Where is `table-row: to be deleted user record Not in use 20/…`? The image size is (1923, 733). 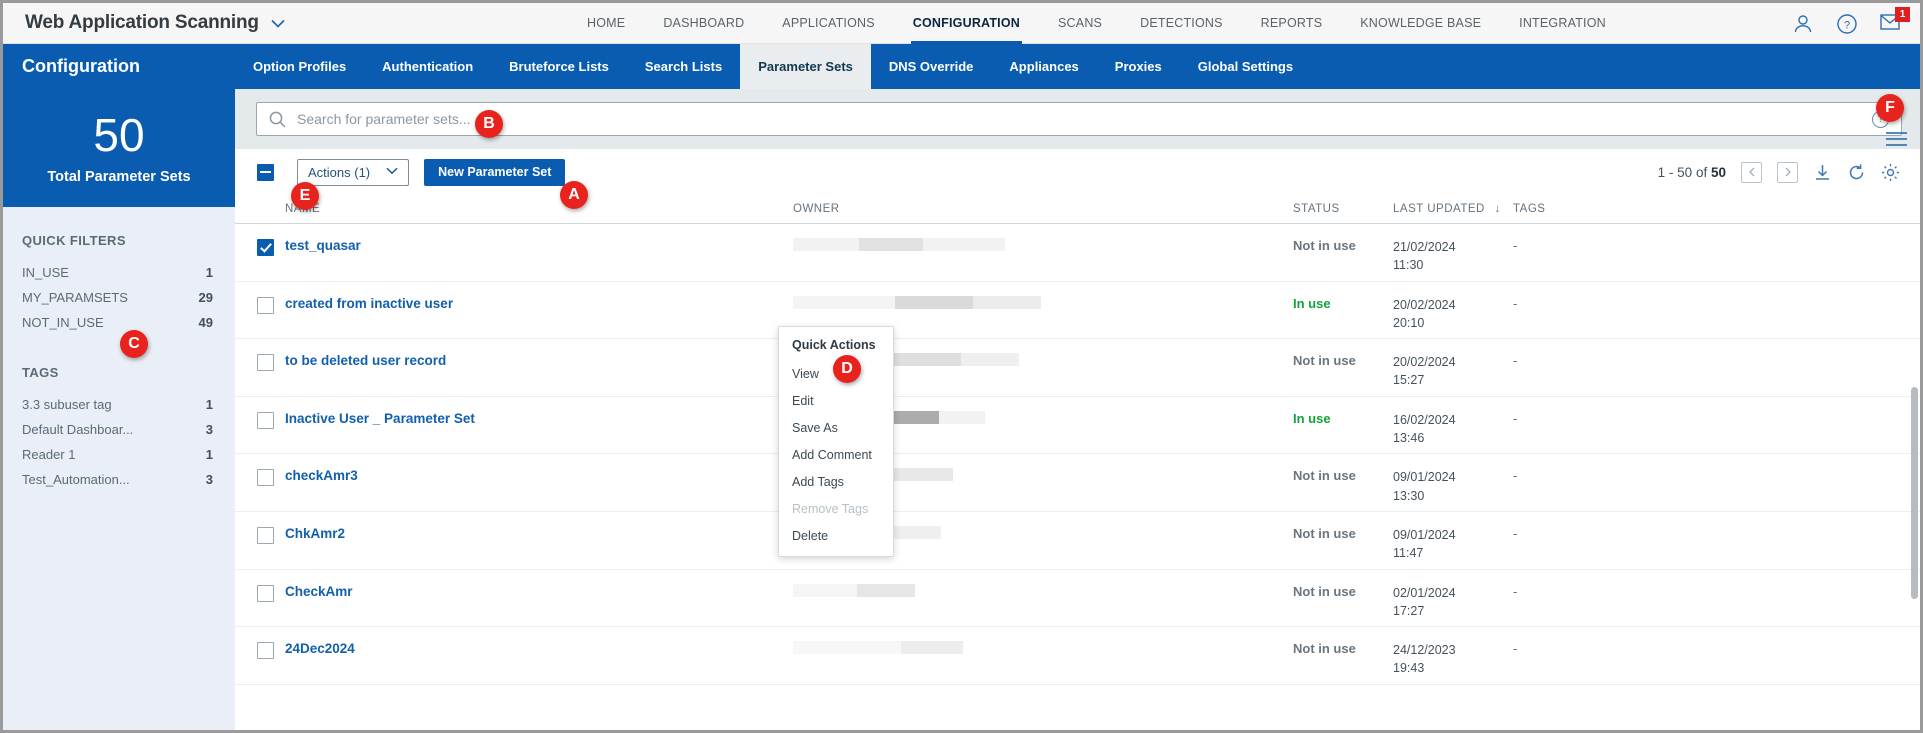
table-row: to be deleted user record Not in use 20/… is located at coordinates (1077, 368).